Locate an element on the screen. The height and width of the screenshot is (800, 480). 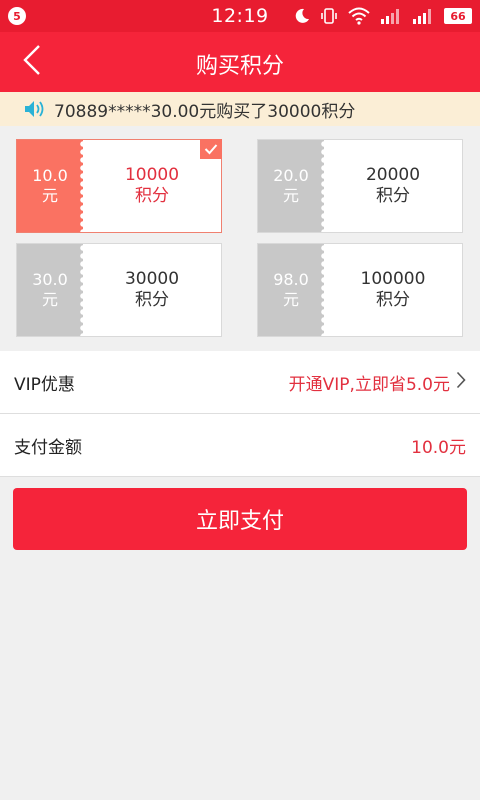
pay-now-button: 立即支付 is located at coordinates (240, 519).